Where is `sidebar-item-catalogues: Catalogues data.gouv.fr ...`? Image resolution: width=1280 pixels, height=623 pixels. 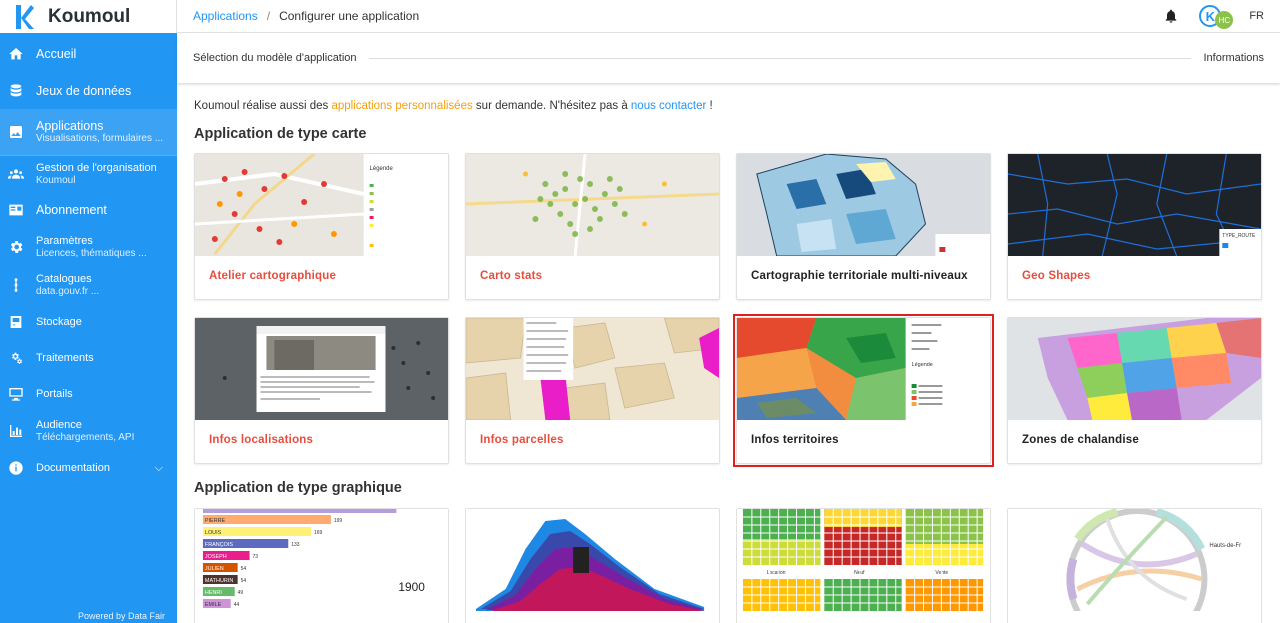
sidebar-item-catalogues: Catalogues data.gouv.fr ... is located at coordinates (88, 285).